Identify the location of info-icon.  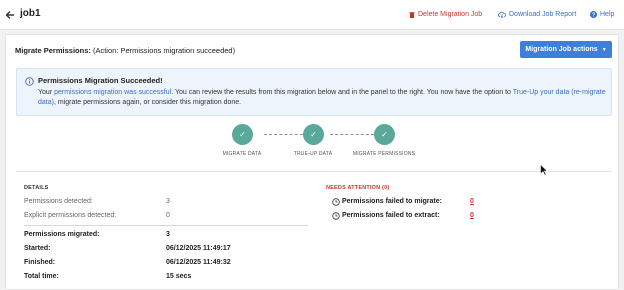
(29, 81).